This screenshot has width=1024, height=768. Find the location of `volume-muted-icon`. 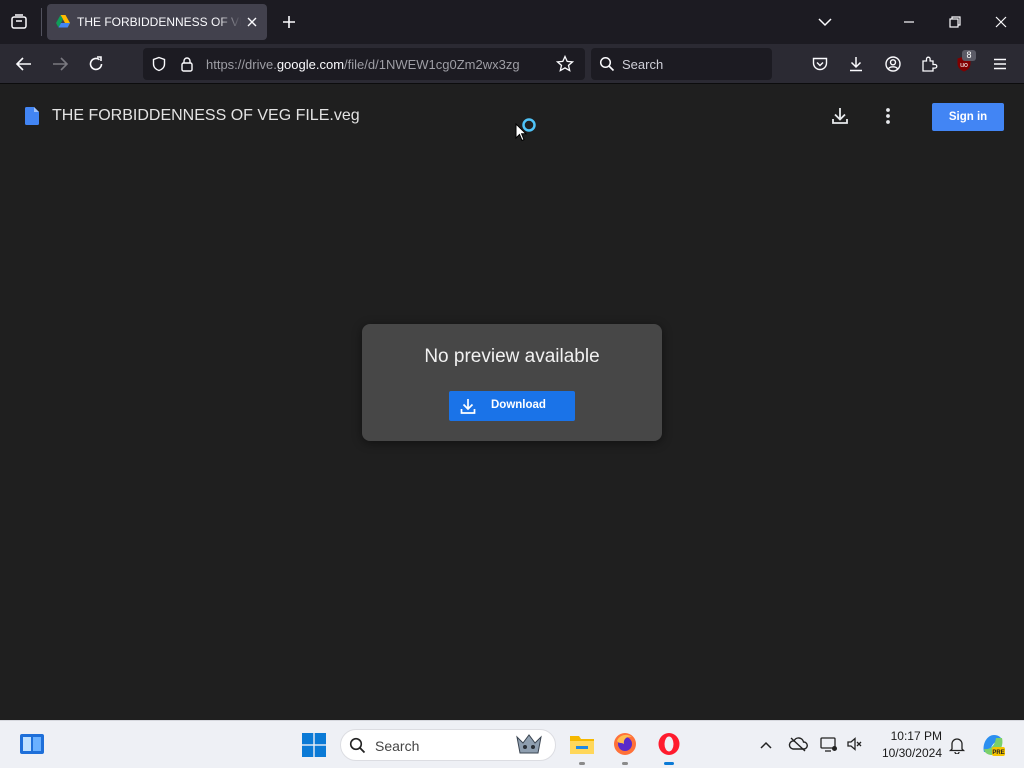

volume-muted-icon is located at coordinates (855, 744).